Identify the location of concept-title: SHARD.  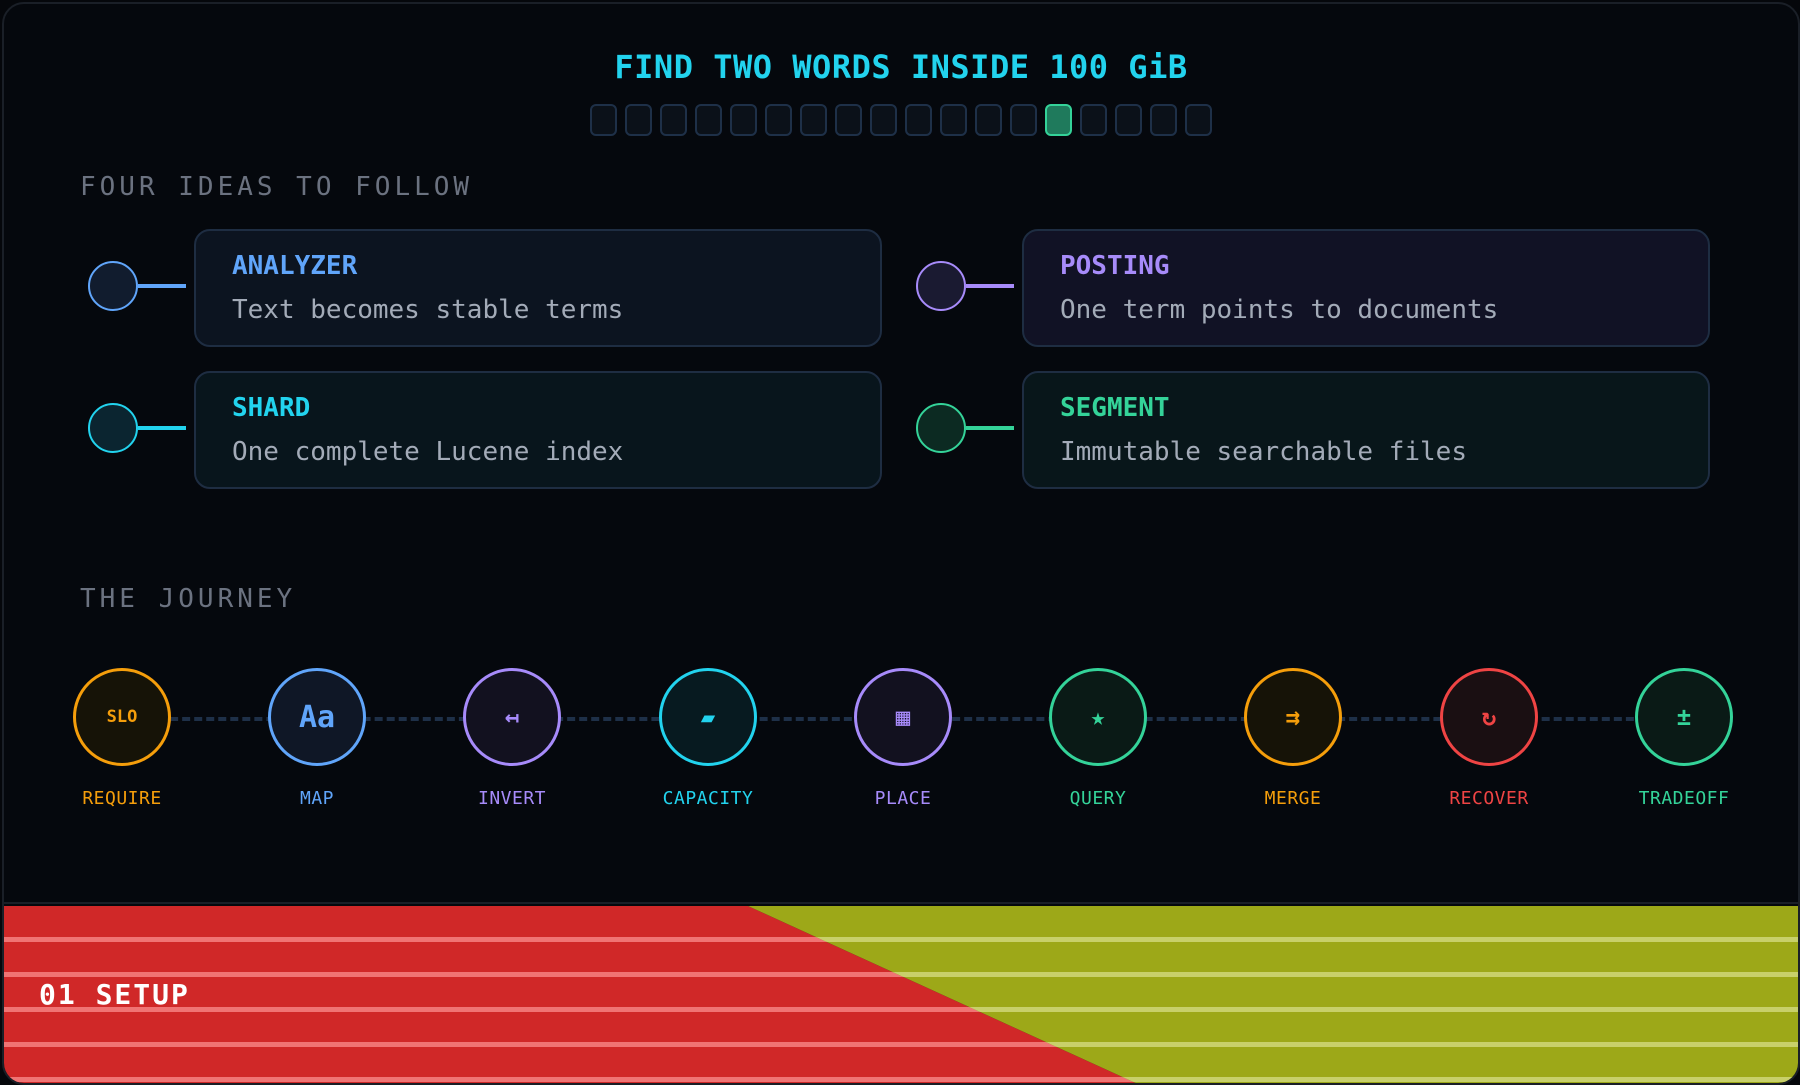
(271, 408).